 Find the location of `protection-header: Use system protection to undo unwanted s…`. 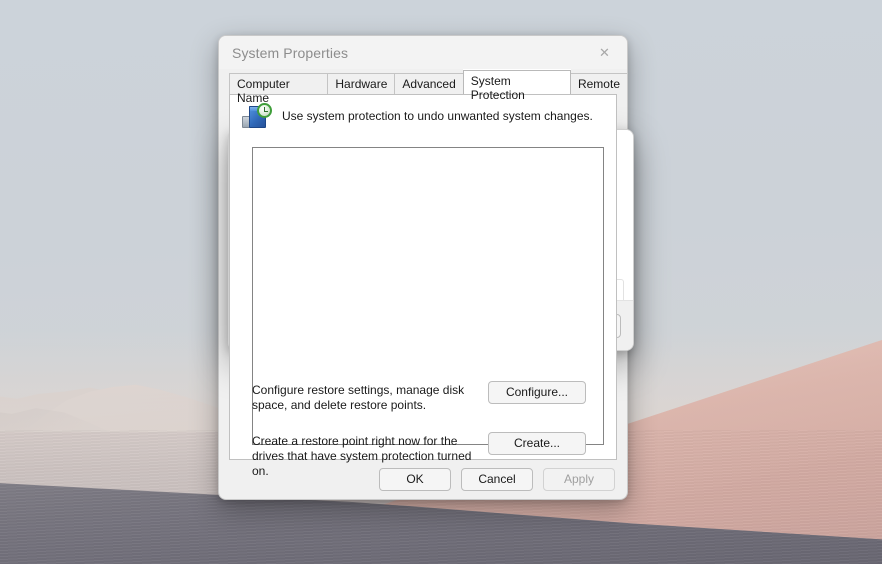

protection-header: Use system protection to undo unwanted s… is located at coordinates (423, 112).